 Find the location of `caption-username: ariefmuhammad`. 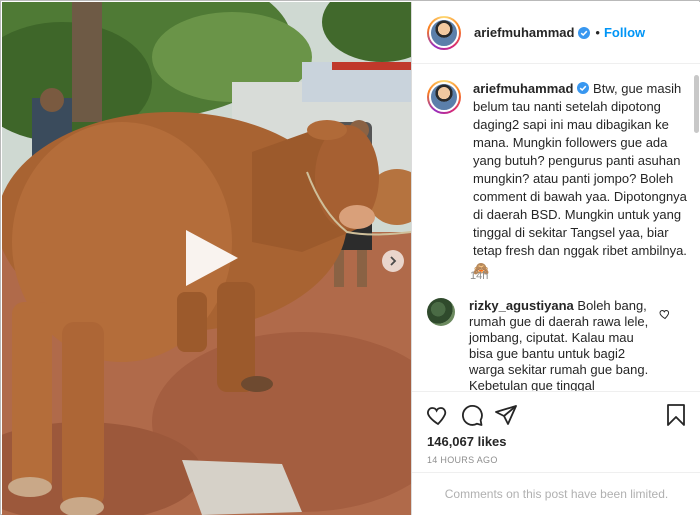

caption-username: ariefmuhammad is located at coordinates (523, 88).